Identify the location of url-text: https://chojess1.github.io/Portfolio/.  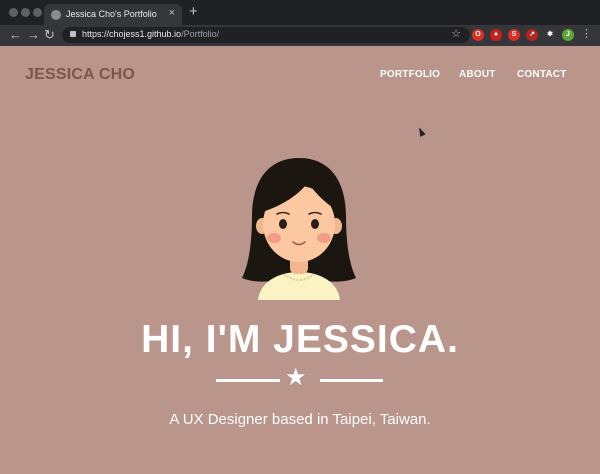
(151, 34).